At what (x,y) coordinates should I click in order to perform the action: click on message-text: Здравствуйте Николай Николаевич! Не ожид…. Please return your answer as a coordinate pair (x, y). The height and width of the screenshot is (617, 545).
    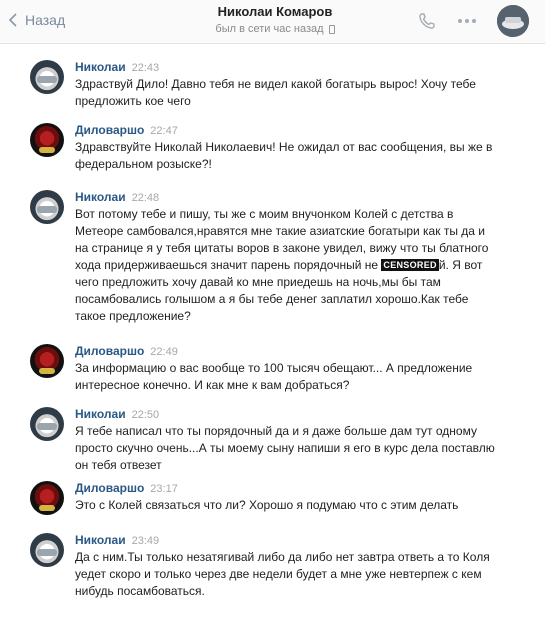
    Looking at the image, I should click on (284, 155).